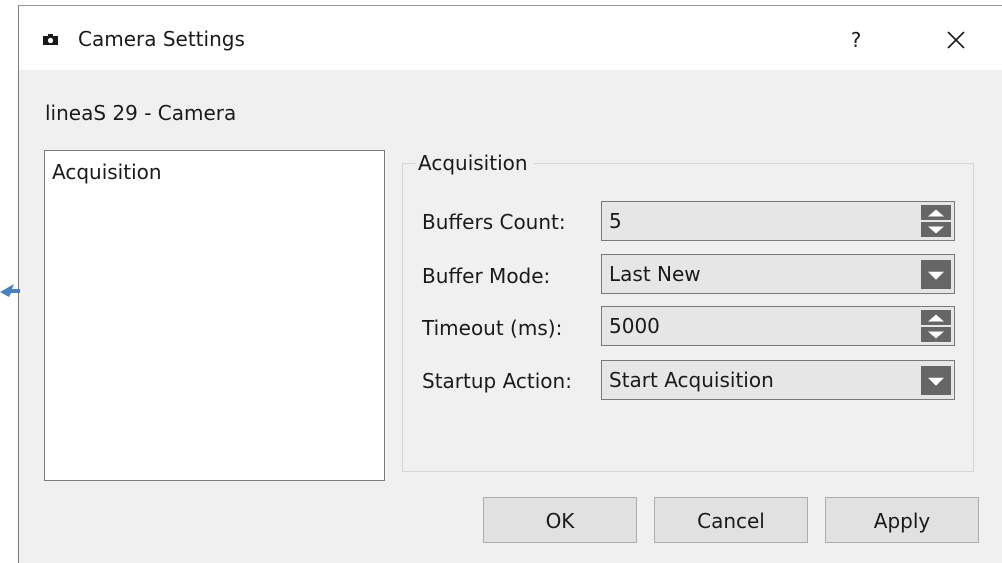 This screenshot has height=563, width=1002. I want to click on buffers-count-spin-buttons, so click(936, 221).